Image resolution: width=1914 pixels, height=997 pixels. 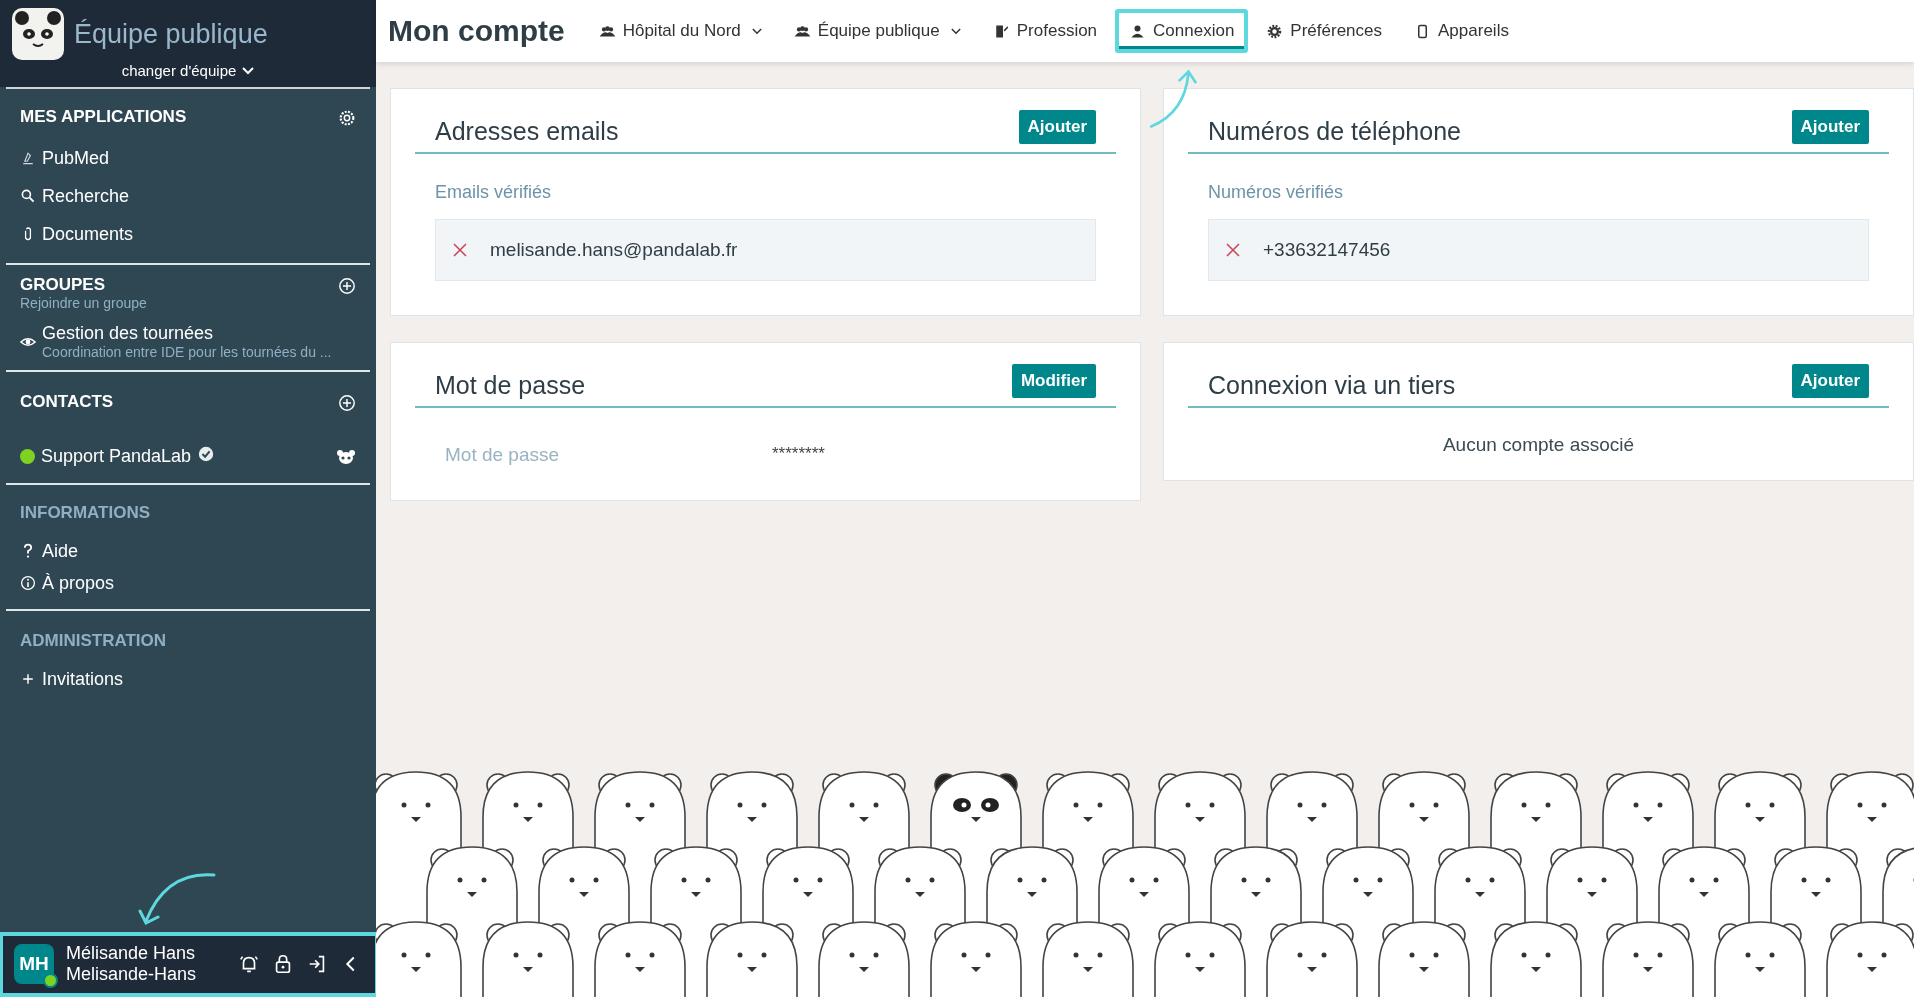 I want to click on chevron-down-icon, so click(x=248, y=70).